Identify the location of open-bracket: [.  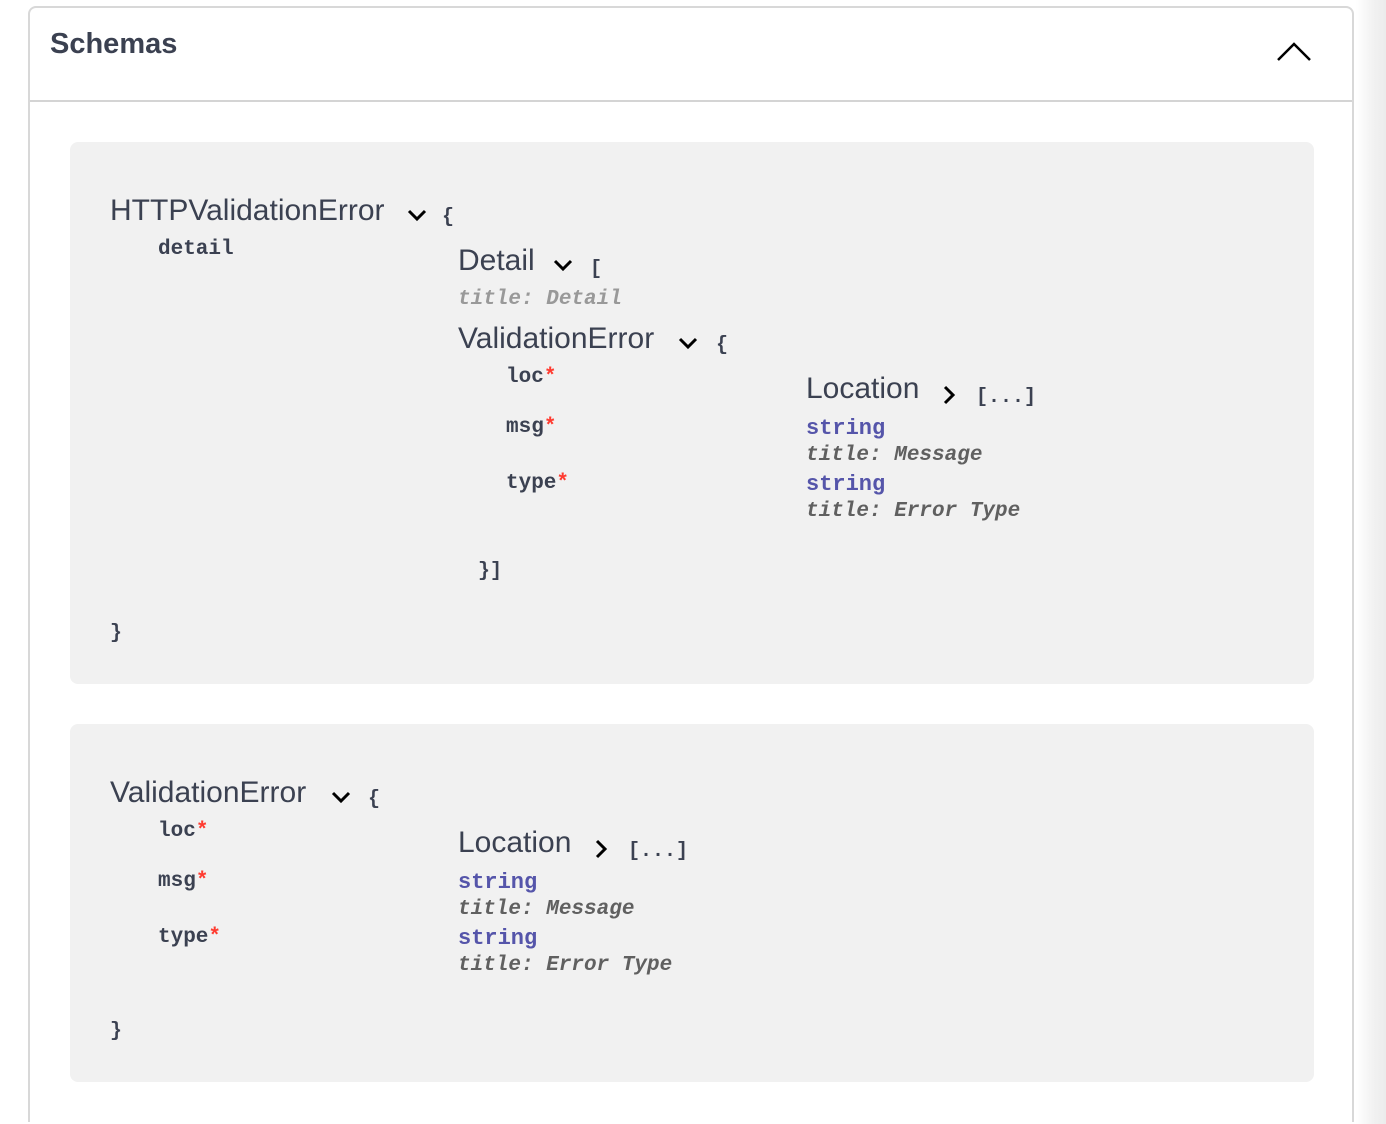
(596, 269).